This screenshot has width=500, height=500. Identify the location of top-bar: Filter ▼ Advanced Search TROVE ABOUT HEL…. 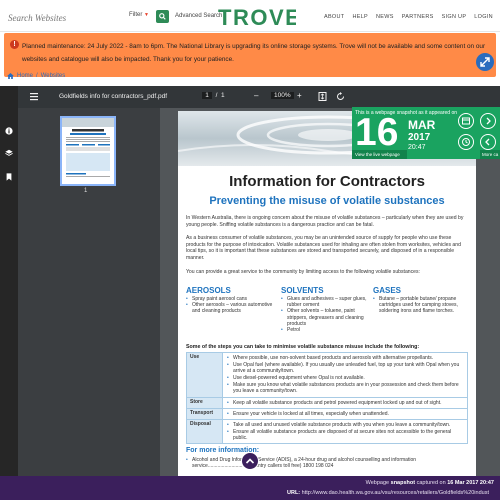
(250, 16).